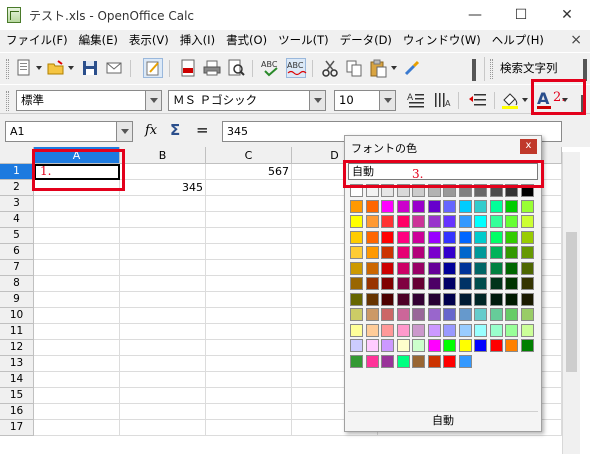 The height and width of the screenshot is (454, 590). Describe the element at coordinates (478, 100) in the screenshot. I see `insert-caption-icon` at that location.